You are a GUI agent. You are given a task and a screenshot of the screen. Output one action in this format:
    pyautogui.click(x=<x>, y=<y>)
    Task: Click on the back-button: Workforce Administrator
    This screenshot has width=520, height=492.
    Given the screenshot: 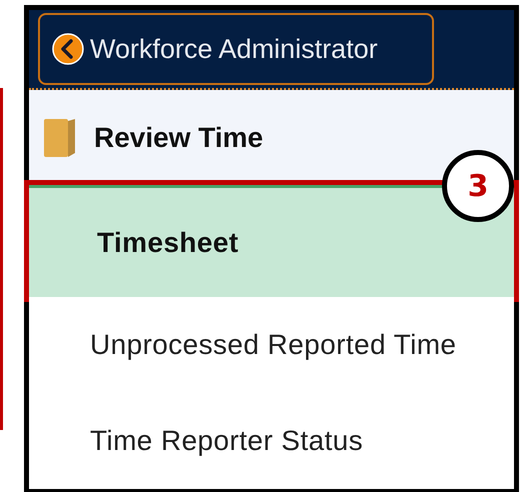 What is the action you would take?
    pyautogui.click(x=236, y=49)
    